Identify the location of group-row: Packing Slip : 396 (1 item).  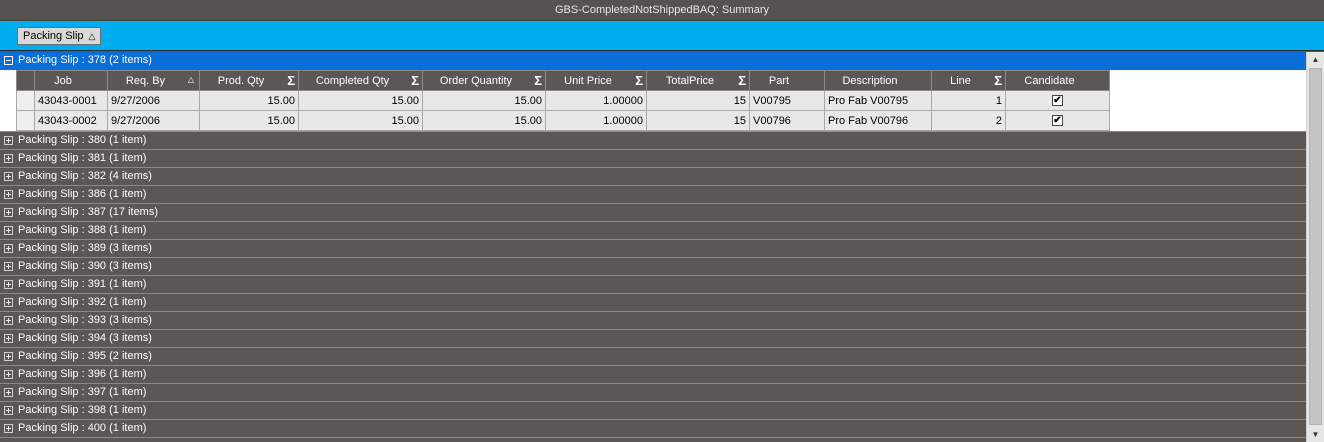
(653, 375).